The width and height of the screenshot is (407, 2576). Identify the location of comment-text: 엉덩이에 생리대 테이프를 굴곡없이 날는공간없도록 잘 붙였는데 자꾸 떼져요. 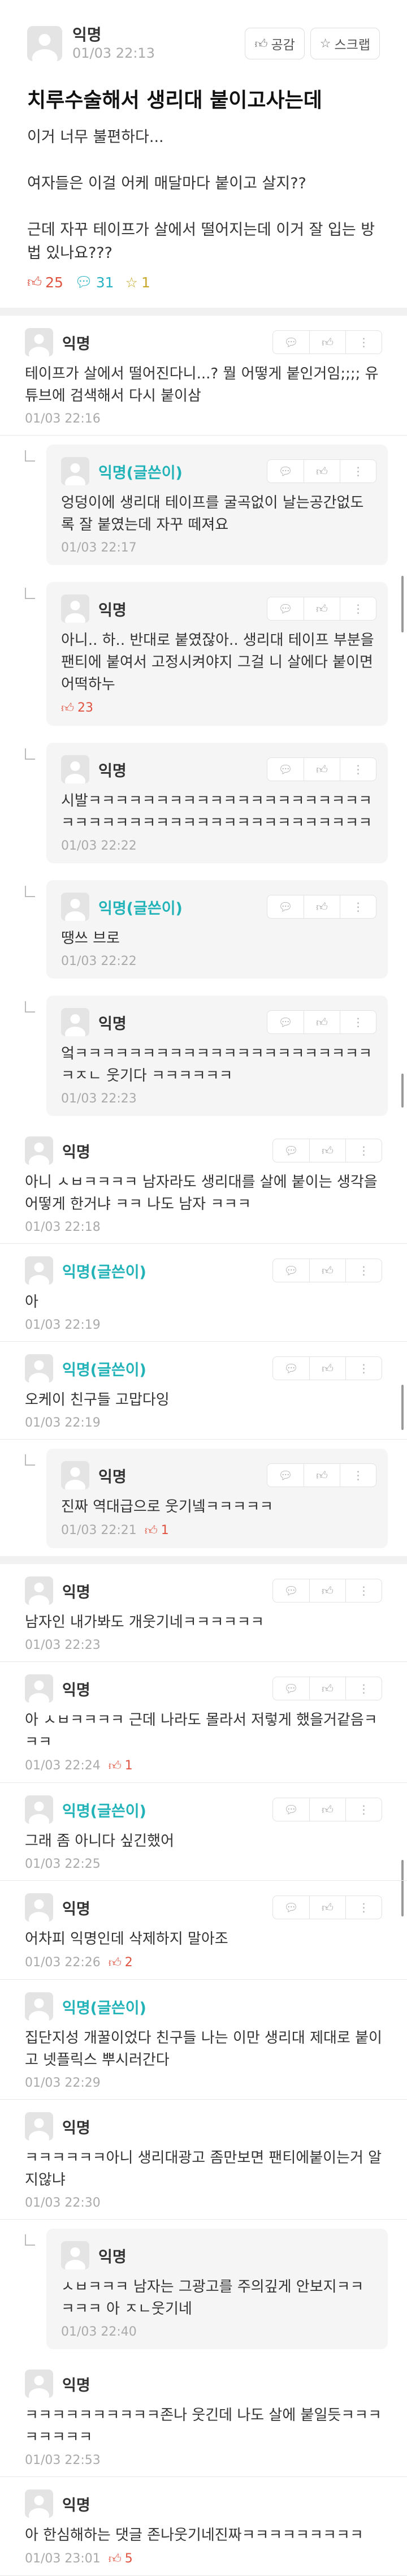
(212, 513).